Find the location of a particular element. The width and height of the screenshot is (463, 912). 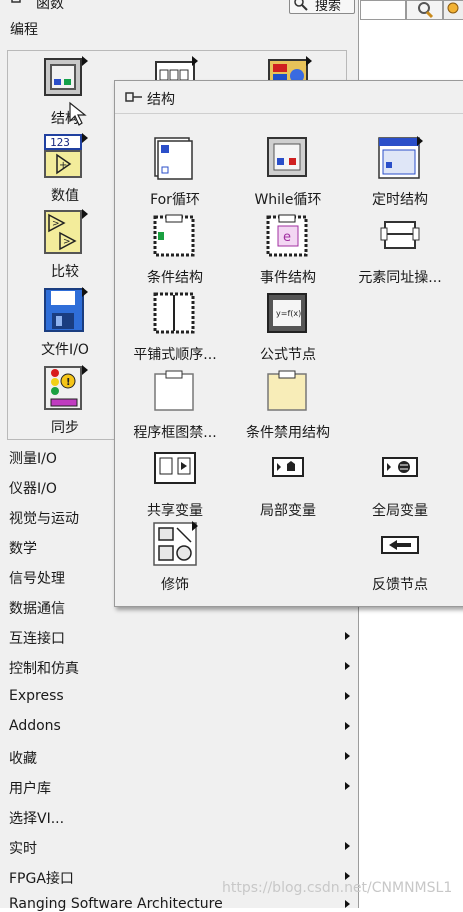

subpalette-item-label: 公式节点 is located at coordinates (288, 355).